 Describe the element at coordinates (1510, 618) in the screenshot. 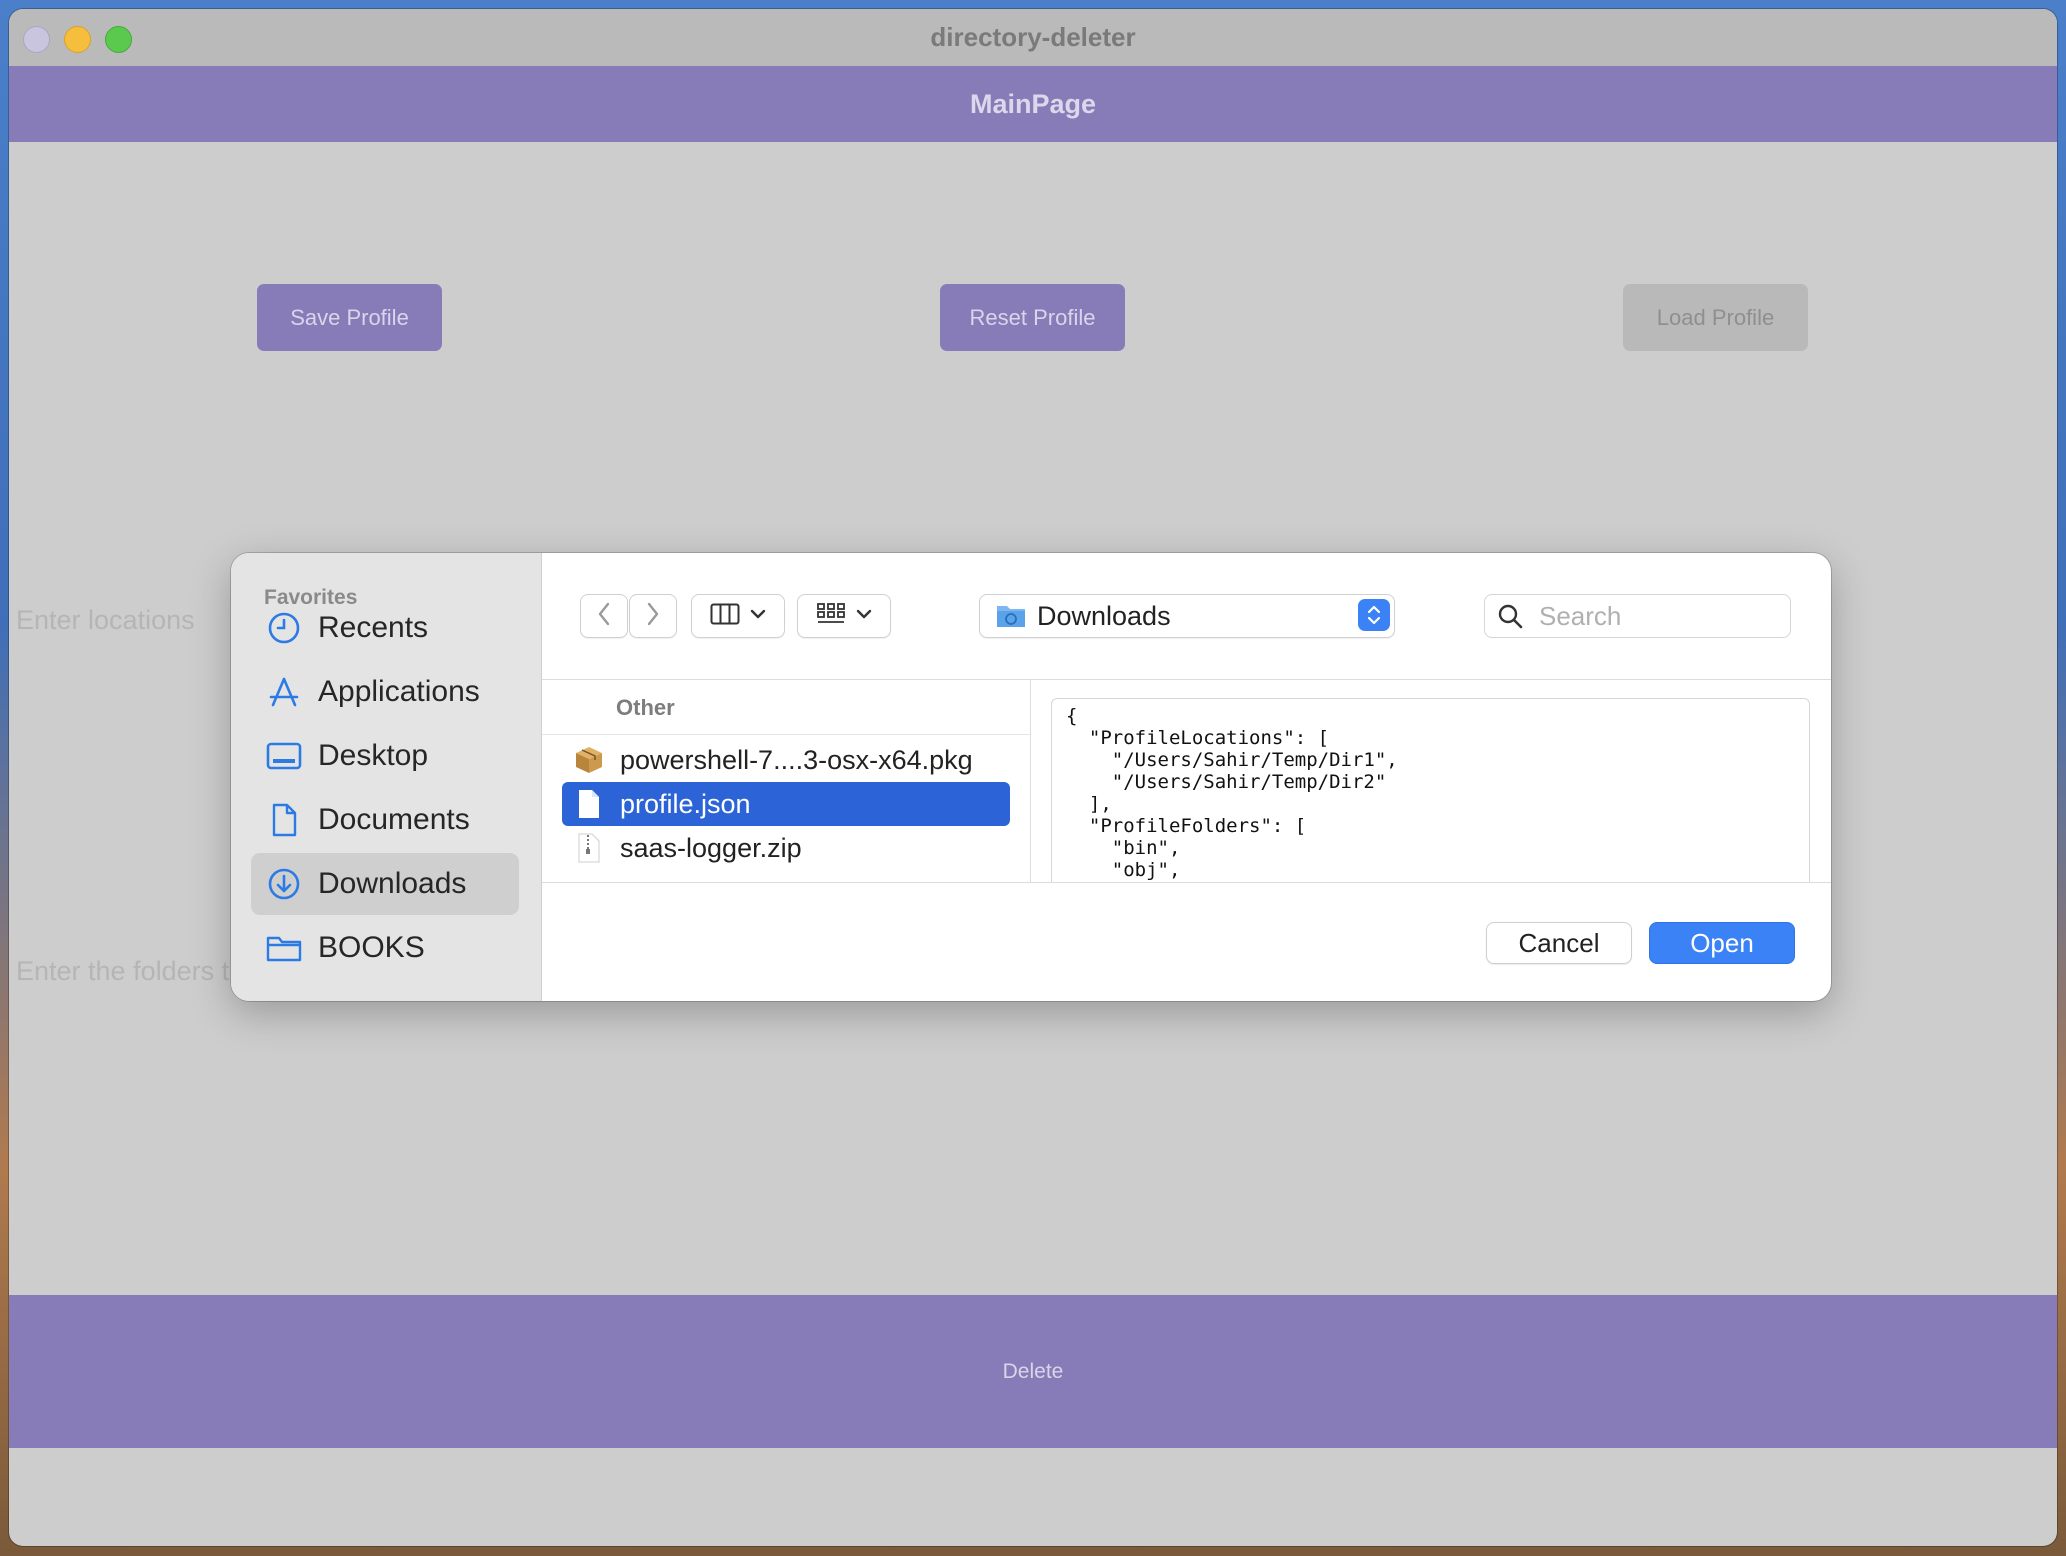

I see `search-icon` at that location.